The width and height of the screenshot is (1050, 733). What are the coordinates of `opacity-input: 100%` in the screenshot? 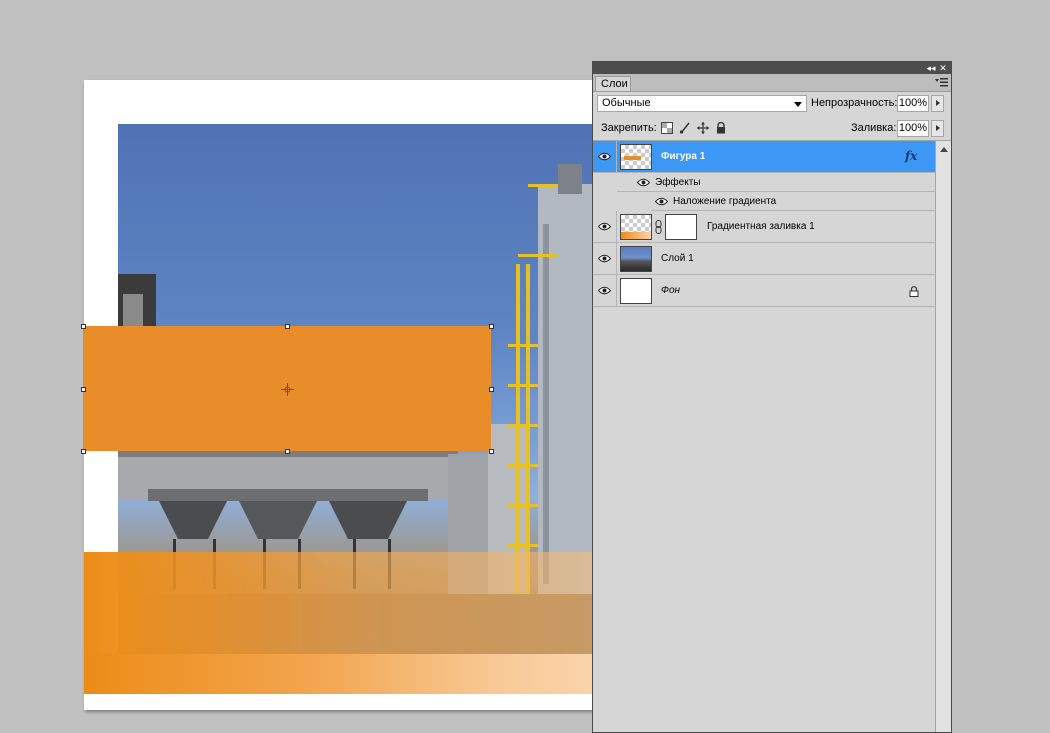 It's located at (913, 103).